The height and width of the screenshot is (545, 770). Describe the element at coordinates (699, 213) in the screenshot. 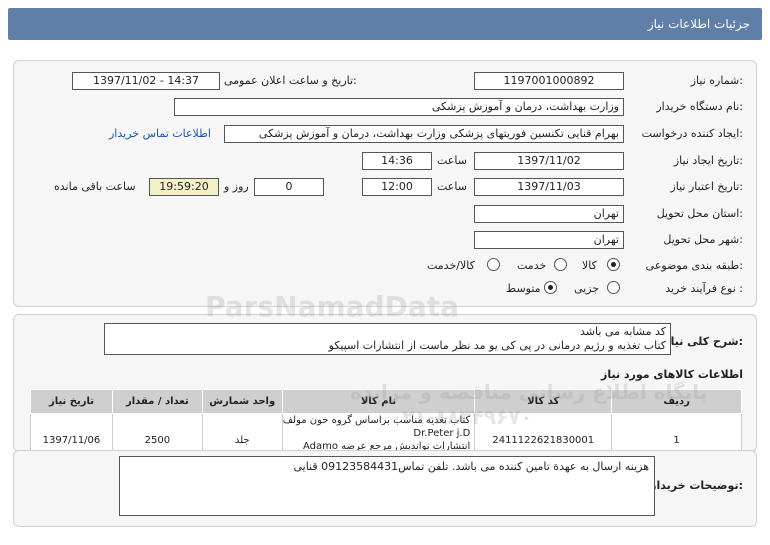

I see `province-label: استان محل تحویل:` at that location.